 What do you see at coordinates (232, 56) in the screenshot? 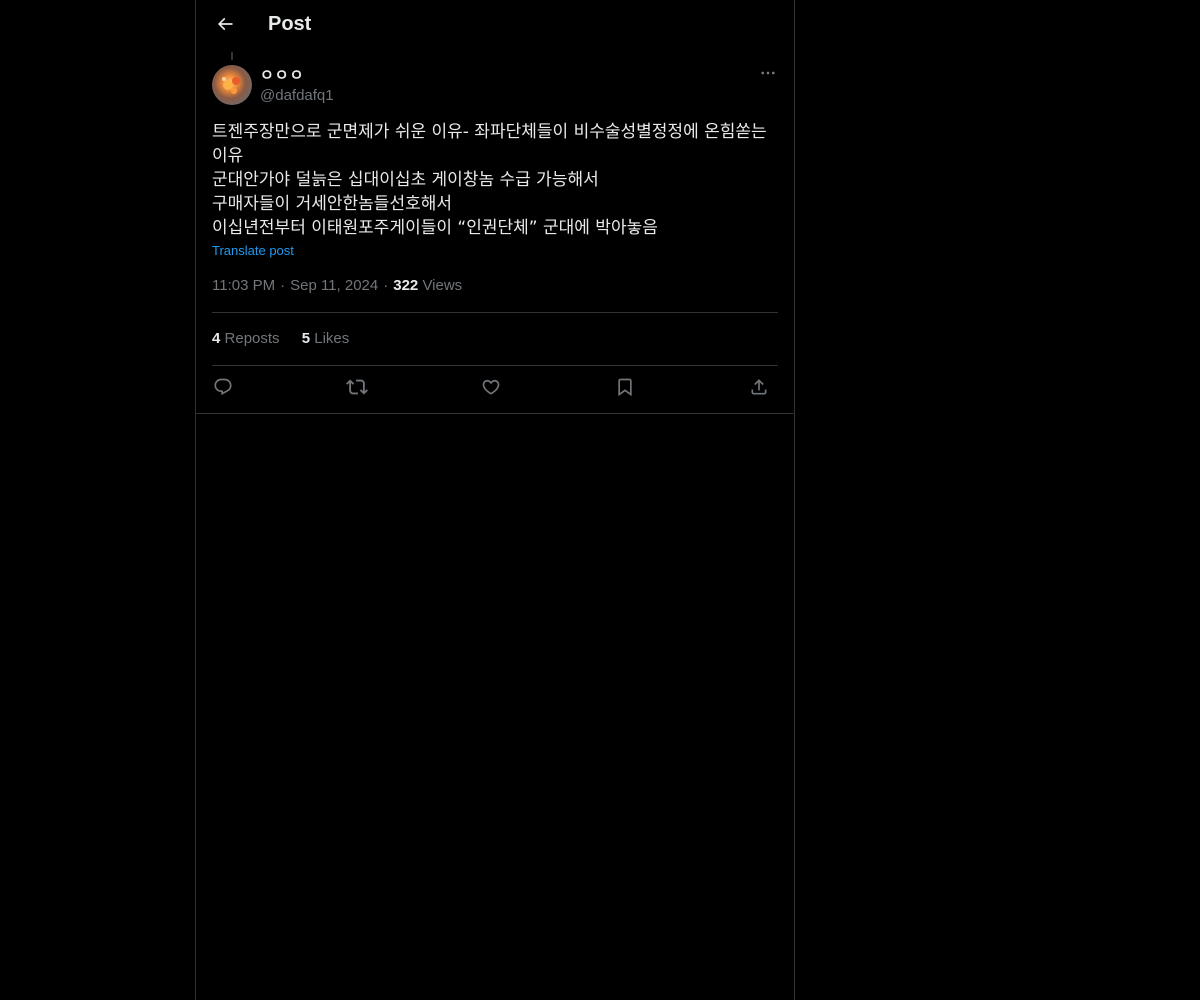
I see `thread-connector-line` at bounding box center [232, 56].